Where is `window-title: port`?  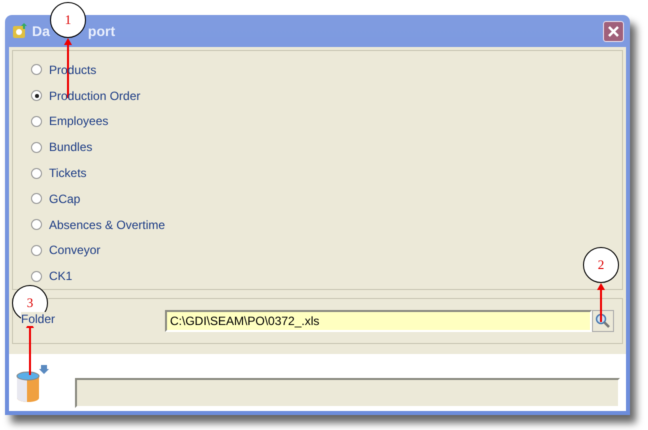
window-title: port is located at coordinates (102, 31).